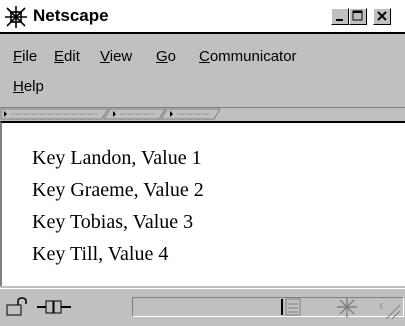  What do you see at coordinates (190, 114) in the screenshot?
I see `toolbar-tab-personal` at bounding box center [190, 114].